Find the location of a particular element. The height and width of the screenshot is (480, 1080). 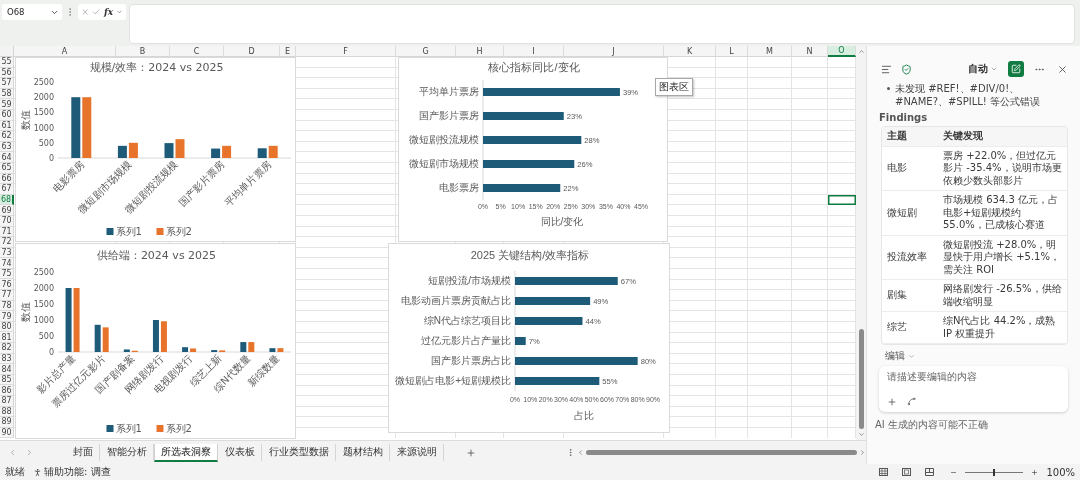

person-icon is located at coordinates (37, 472).